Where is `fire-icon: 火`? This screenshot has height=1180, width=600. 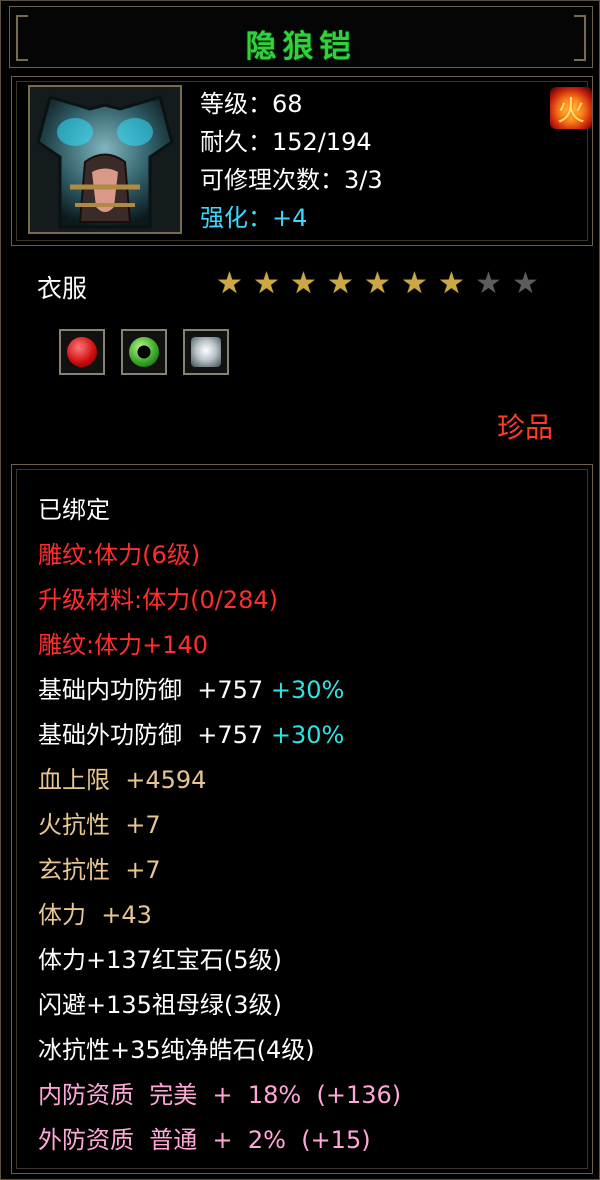 fire-icon: 火 is located at coordinates (571, 108).